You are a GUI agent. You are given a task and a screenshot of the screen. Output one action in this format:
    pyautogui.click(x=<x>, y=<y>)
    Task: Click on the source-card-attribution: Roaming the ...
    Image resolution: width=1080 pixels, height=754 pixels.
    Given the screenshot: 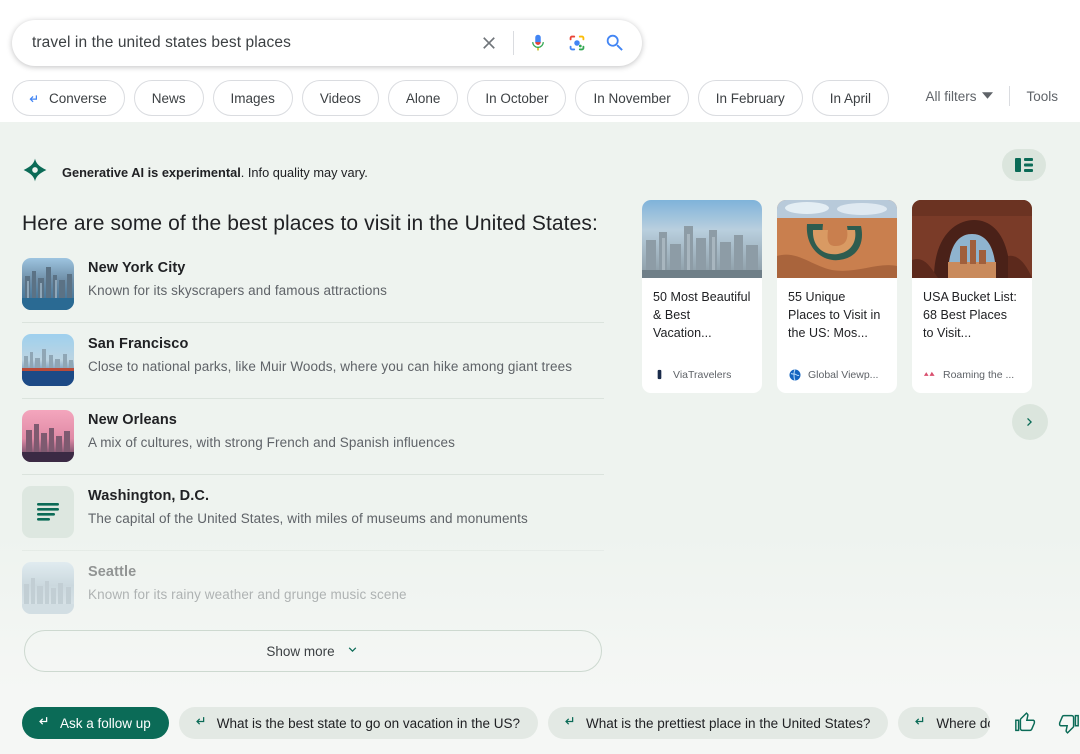 What is the action you would take?
    pyautogui.click(x=972, y=380)
    